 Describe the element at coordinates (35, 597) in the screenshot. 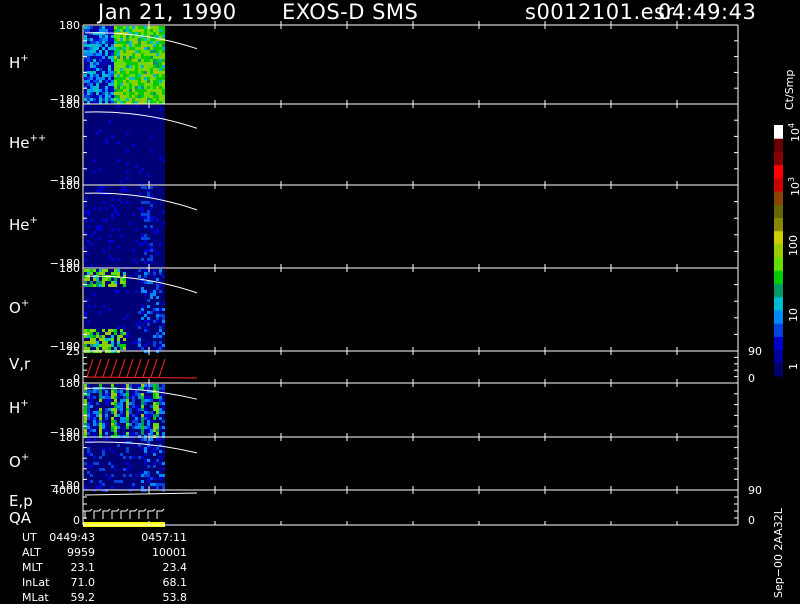

I see `ephemeris-name: MLat` at that location.